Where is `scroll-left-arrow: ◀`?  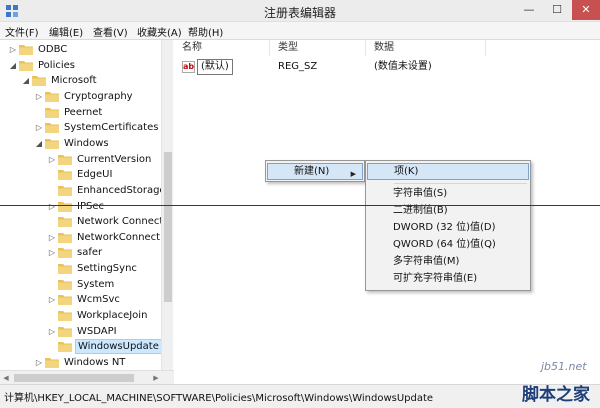
scroll-left-arrow: ◀ is located at coordinates (6, 378).